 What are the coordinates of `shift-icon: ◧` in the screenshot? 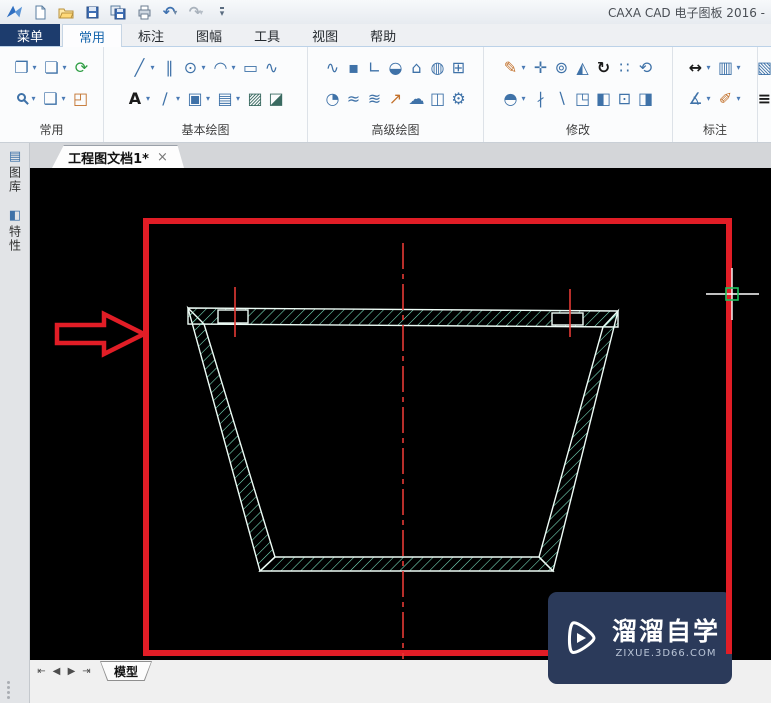 It's located at (604, 99).